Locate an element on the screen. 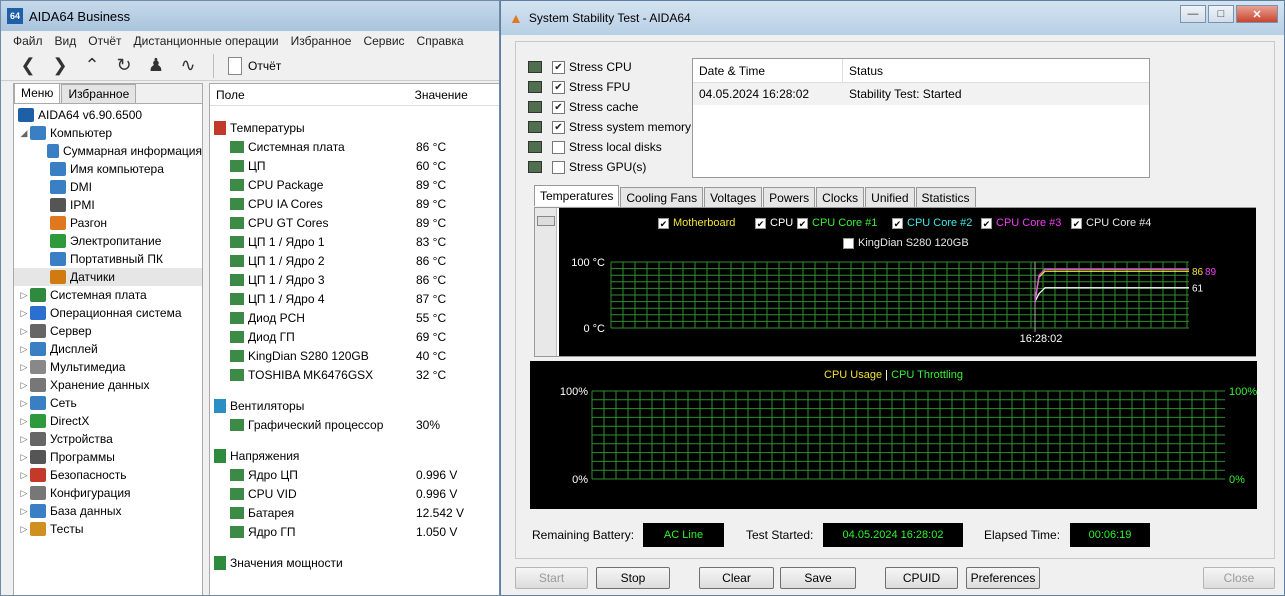 The height and width of the screenshot is (596, 1285). tree-item: IPMI is located at coordinates (108, 205).